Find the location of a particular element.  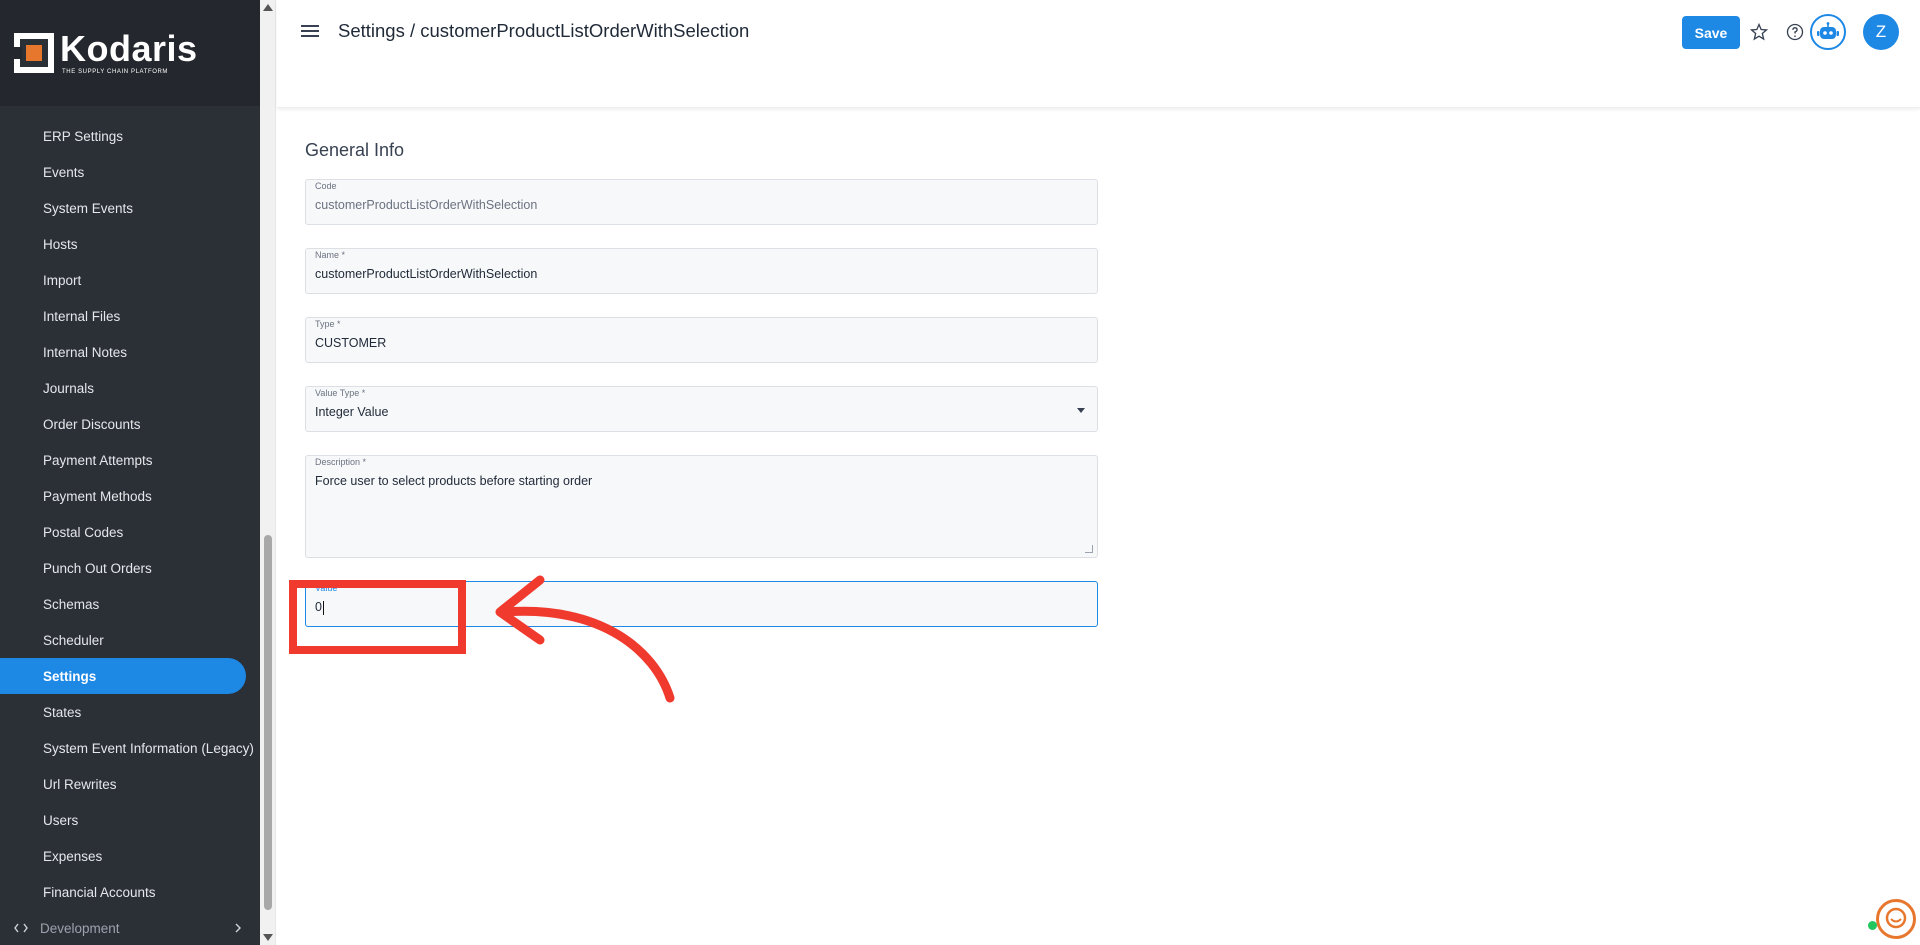

sidebar-item-label: Payment Attempts is located at coordinates (98, 460).